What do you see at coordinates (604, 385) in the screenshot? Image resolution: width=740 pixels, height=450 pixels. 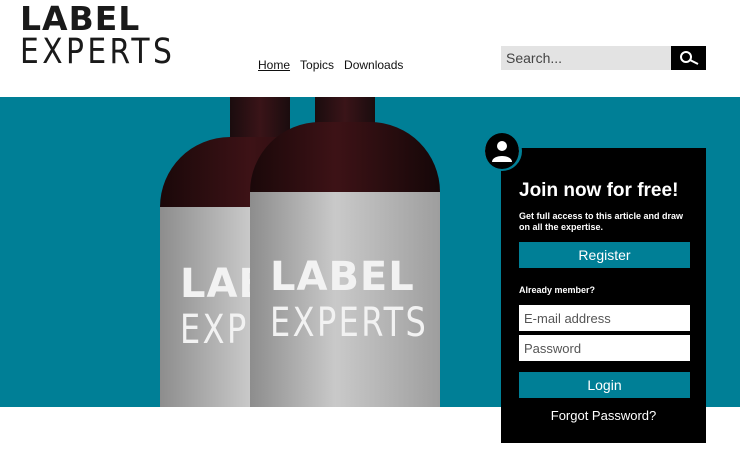 I see `login-button: Login` at bounding box center [604, 385].